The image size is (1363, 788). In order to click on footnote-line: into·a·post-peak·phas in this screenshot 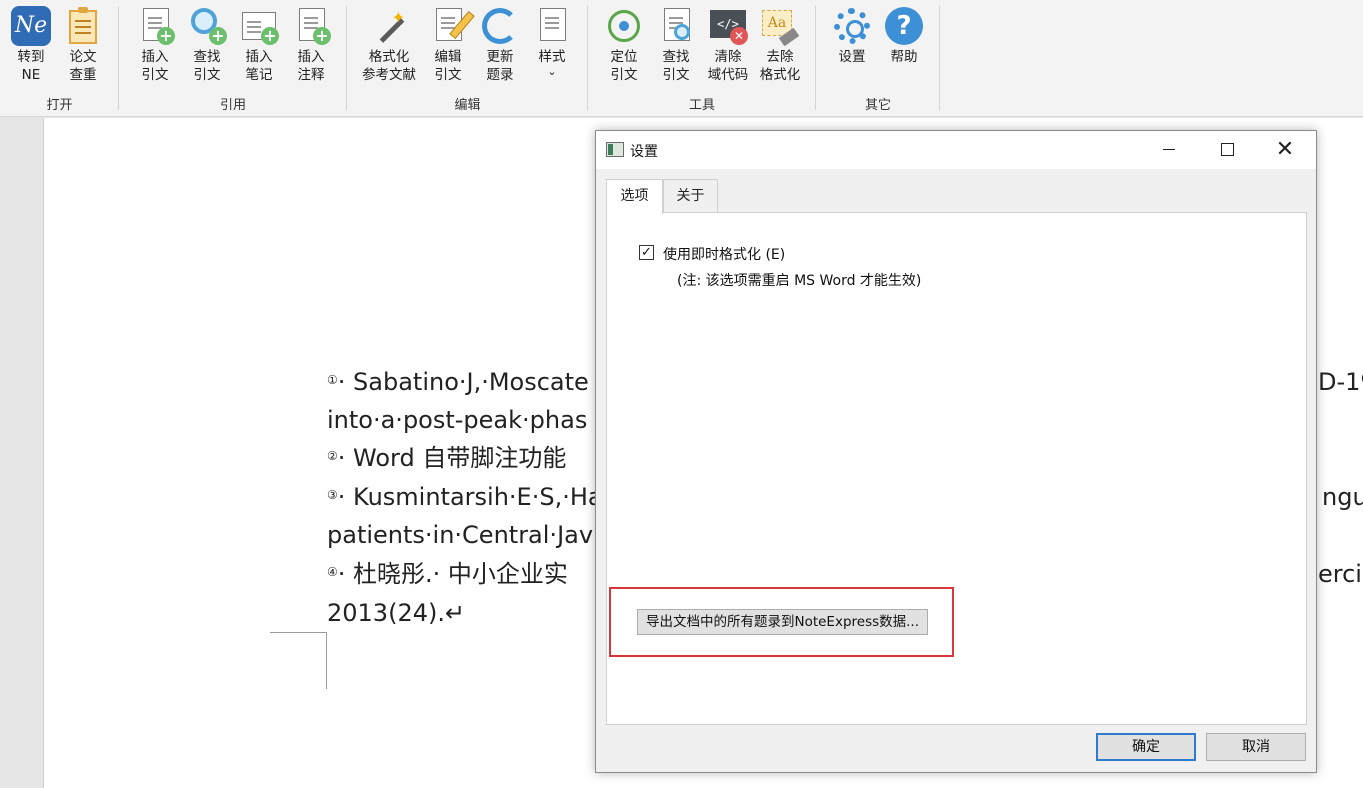, I will do `click(457, 420)`.